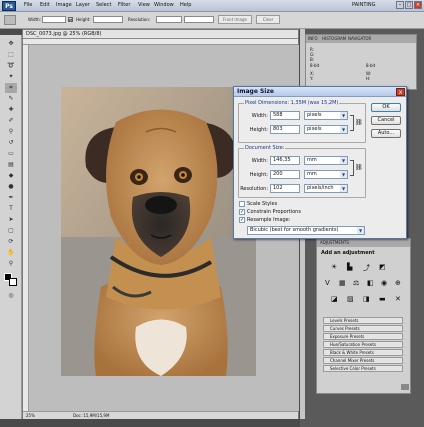 Image resolution: width=424 pixels, height=427 pixels. I want to click on resolution-field, so click(169, 19).